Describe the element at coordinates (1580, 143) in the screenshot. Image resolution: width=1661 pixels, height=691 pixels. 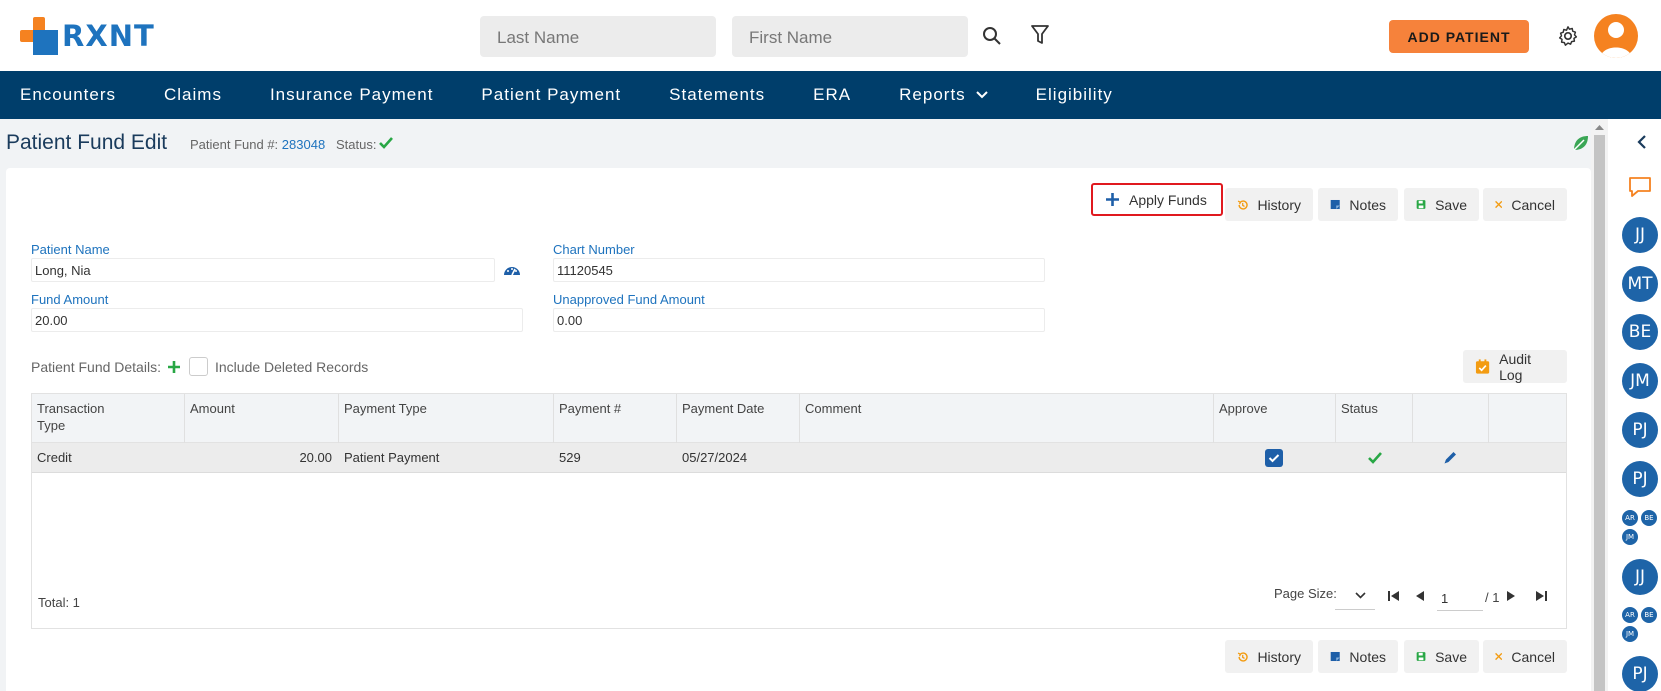
I see `leaf-icon` at that location.